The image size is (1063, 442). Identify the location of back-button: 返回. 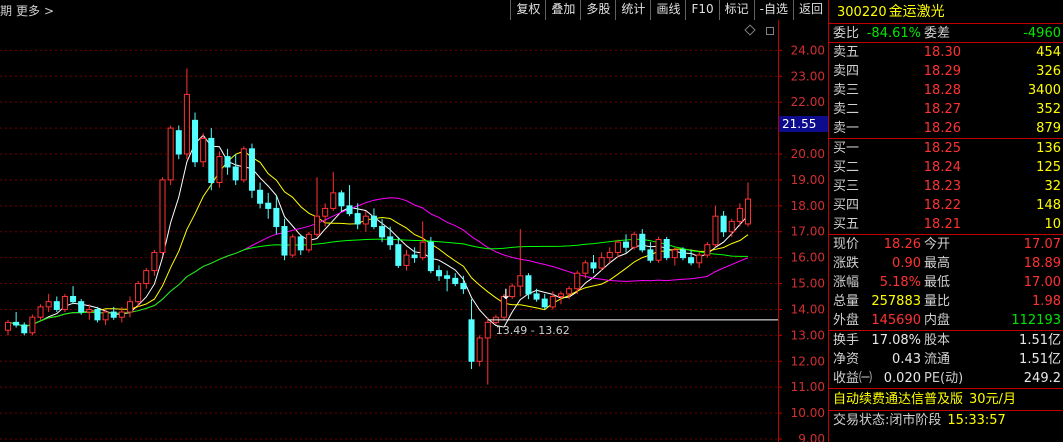
(810, 10).